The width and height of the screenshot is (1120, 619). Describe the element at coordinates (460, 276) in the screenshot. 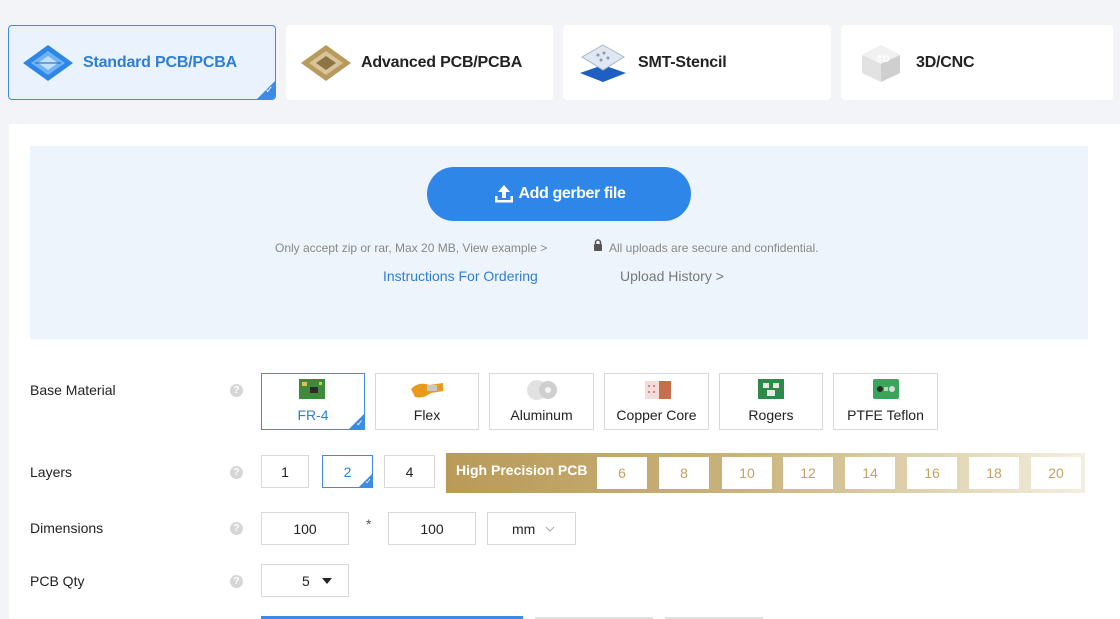

I see `instructions-link: Instructions For Ordering` at that location.